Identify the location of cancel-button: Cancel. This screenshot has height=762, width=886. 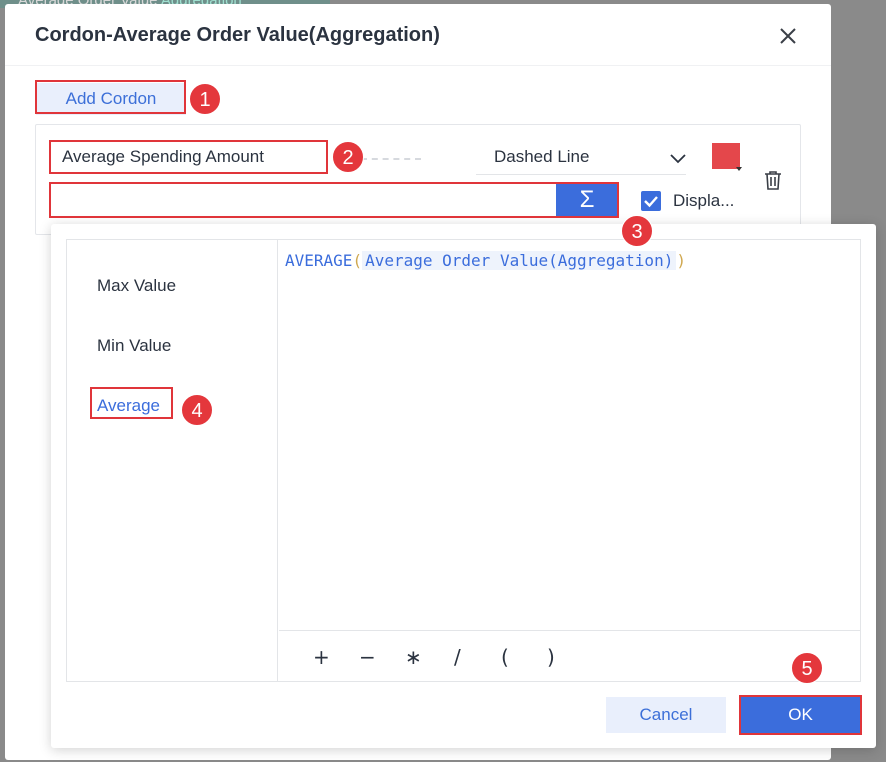
(666, 715).